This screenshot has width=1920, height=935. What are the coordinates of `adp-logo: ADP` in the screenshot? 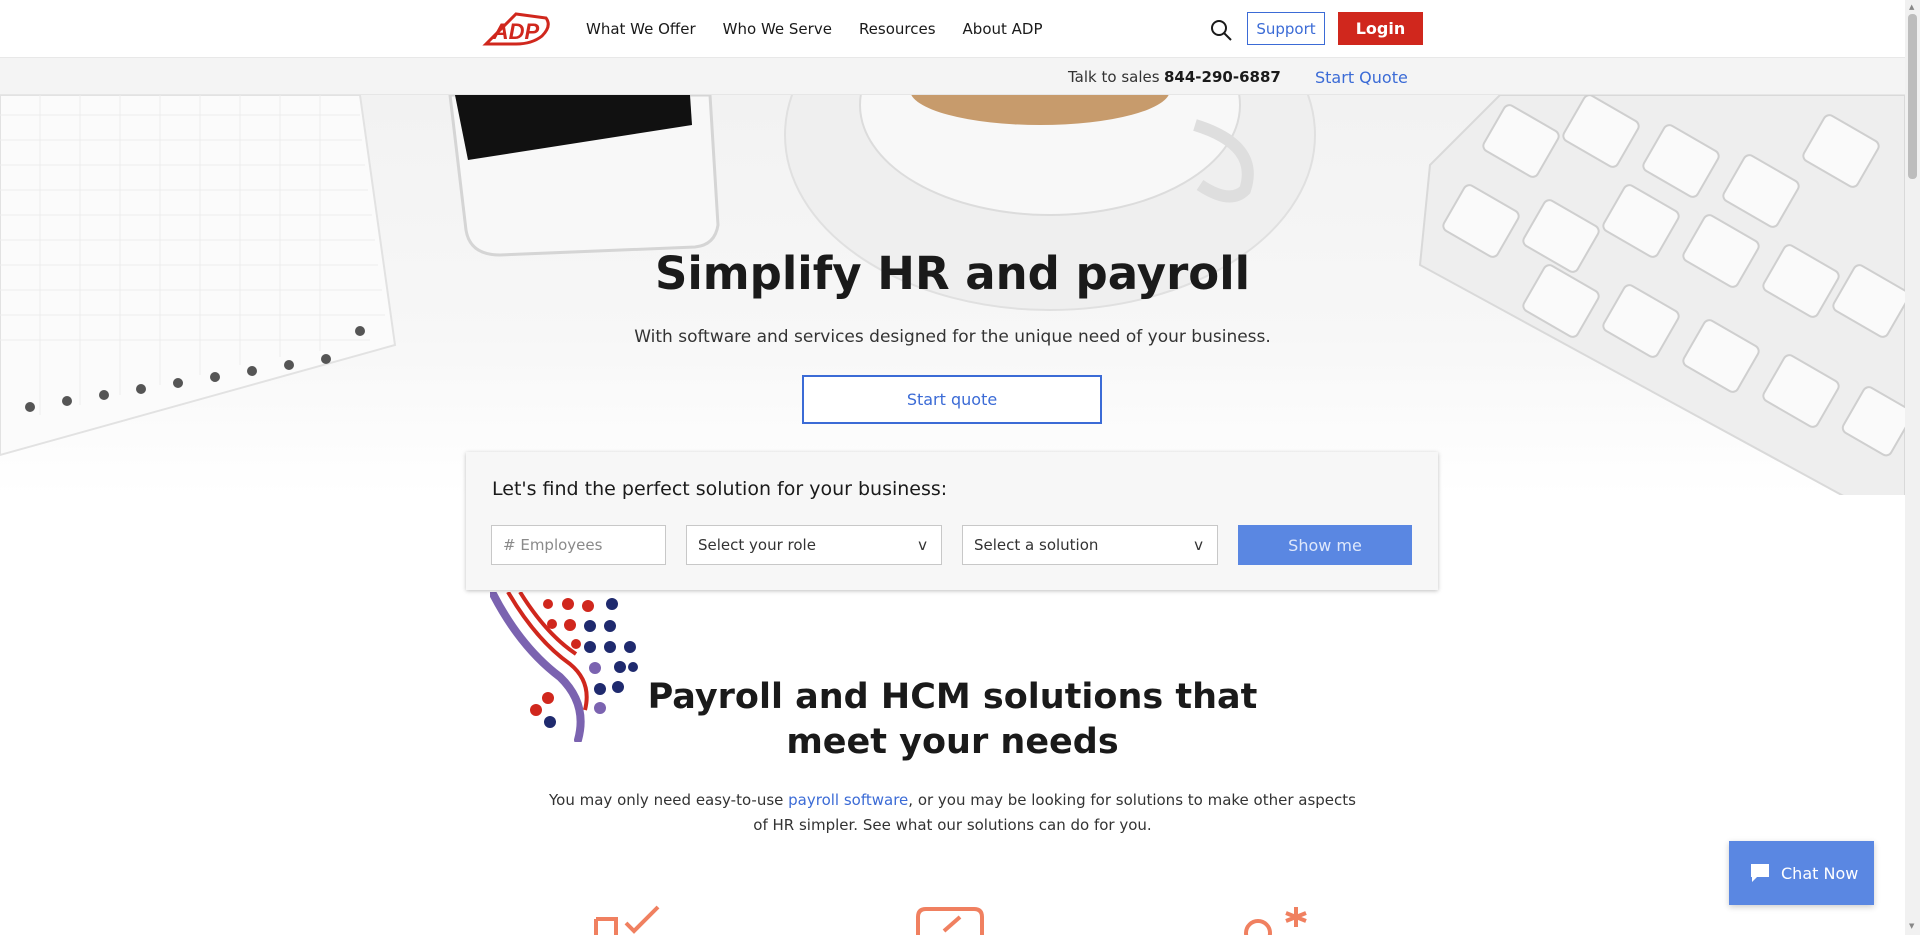 It's located at (516, 29).